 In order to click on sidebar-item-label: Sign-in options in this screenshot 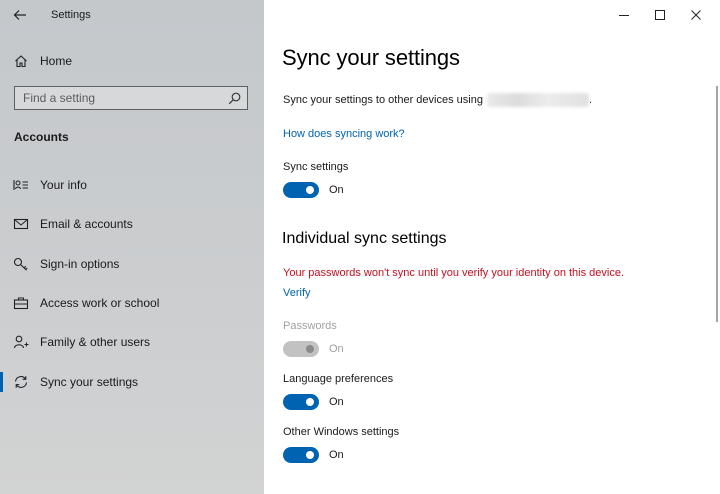, I will do `click(80, 264)`.